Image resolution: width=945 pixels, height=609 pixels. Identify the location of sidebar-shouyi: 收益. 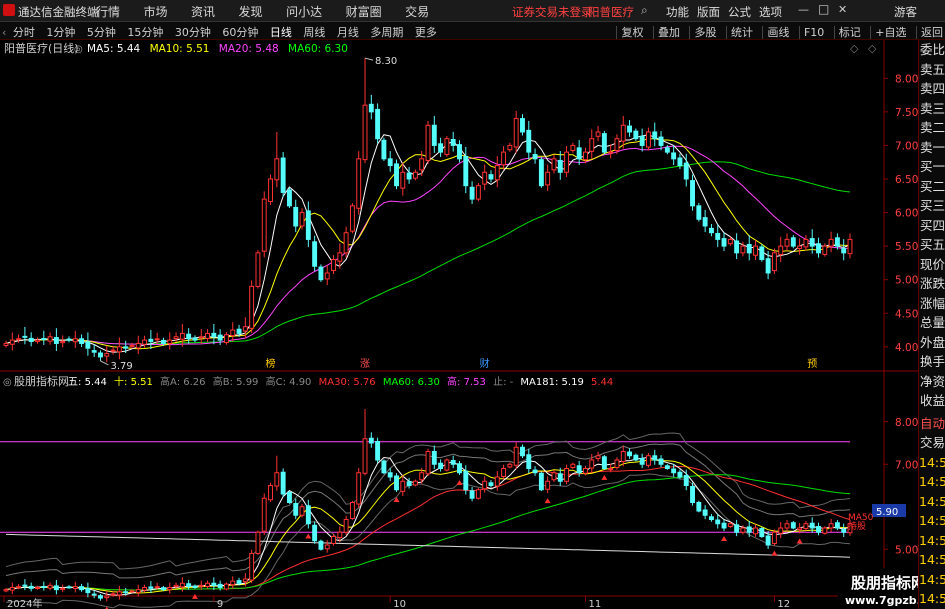
(932, 401).